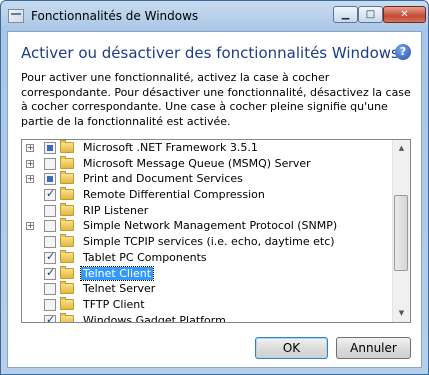  Describe the element at coordinates (208, 304) in the screenshot. I see `feature-row: TFTP Client` at that location.